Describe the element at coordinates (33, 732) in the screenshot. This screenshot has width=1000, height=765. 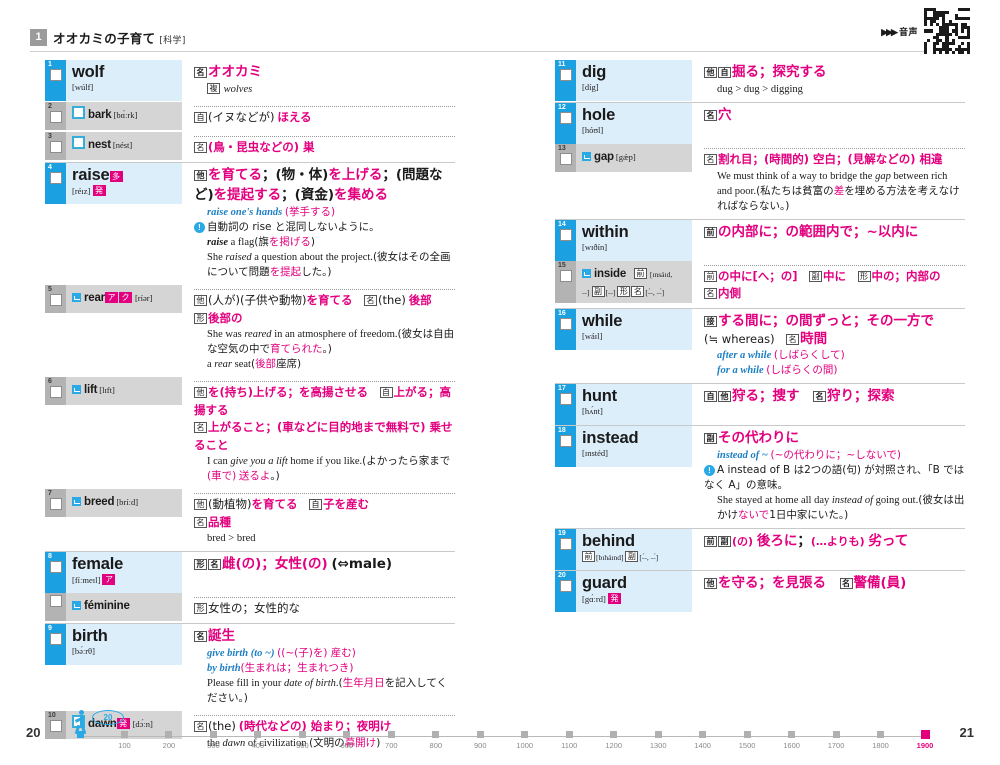
I see `page-number-left: 20` at that location.